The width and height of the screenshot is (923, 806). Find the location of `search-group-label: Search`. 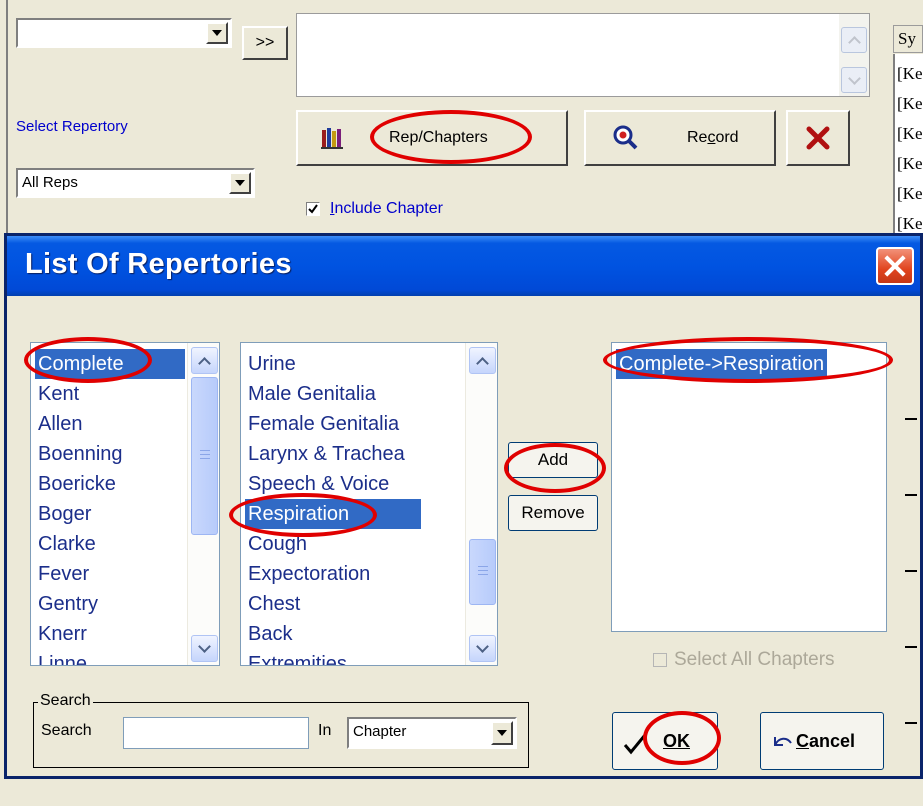

search-group-label: Search is located at coordinates (65, 701).